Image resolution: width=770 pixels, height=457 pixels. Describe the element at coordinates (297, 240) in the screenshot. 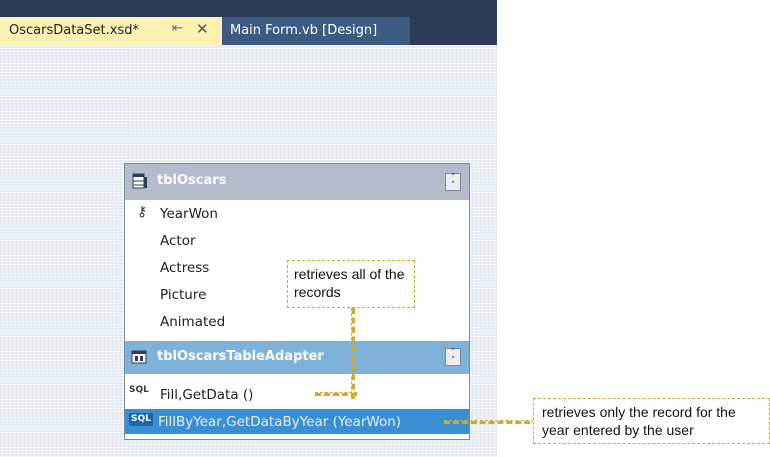

I see `column-row: Actor` at that location.